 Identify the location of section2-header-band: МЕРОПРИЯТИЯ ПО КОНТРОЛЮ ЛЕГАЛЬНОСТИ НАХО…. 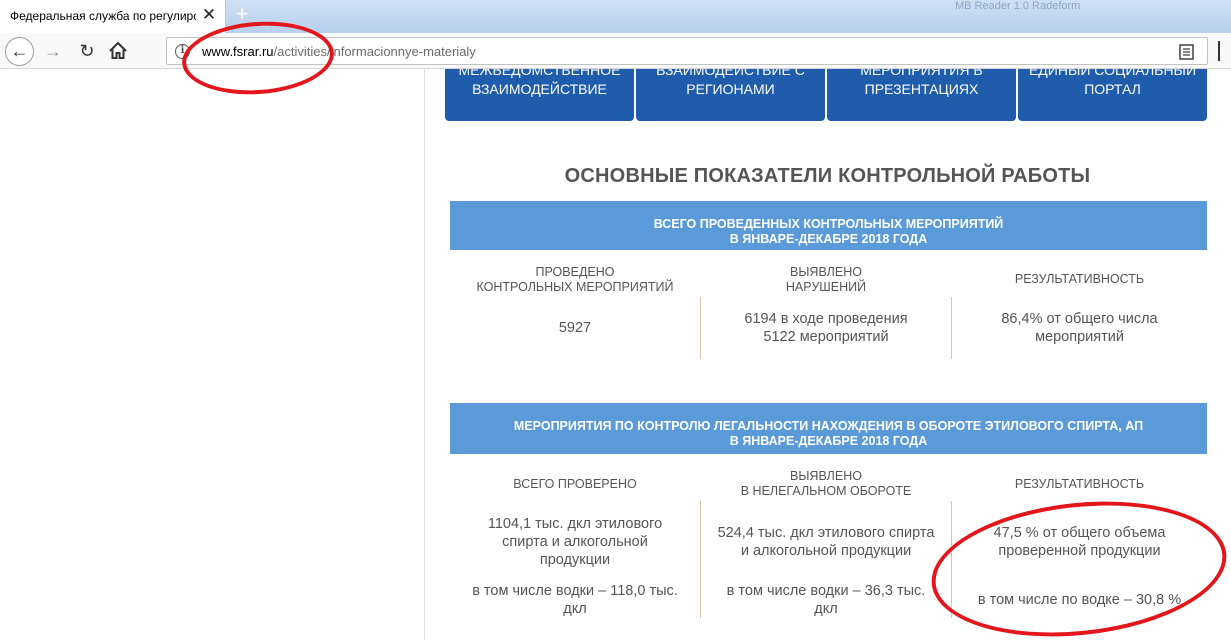
(828, 428).